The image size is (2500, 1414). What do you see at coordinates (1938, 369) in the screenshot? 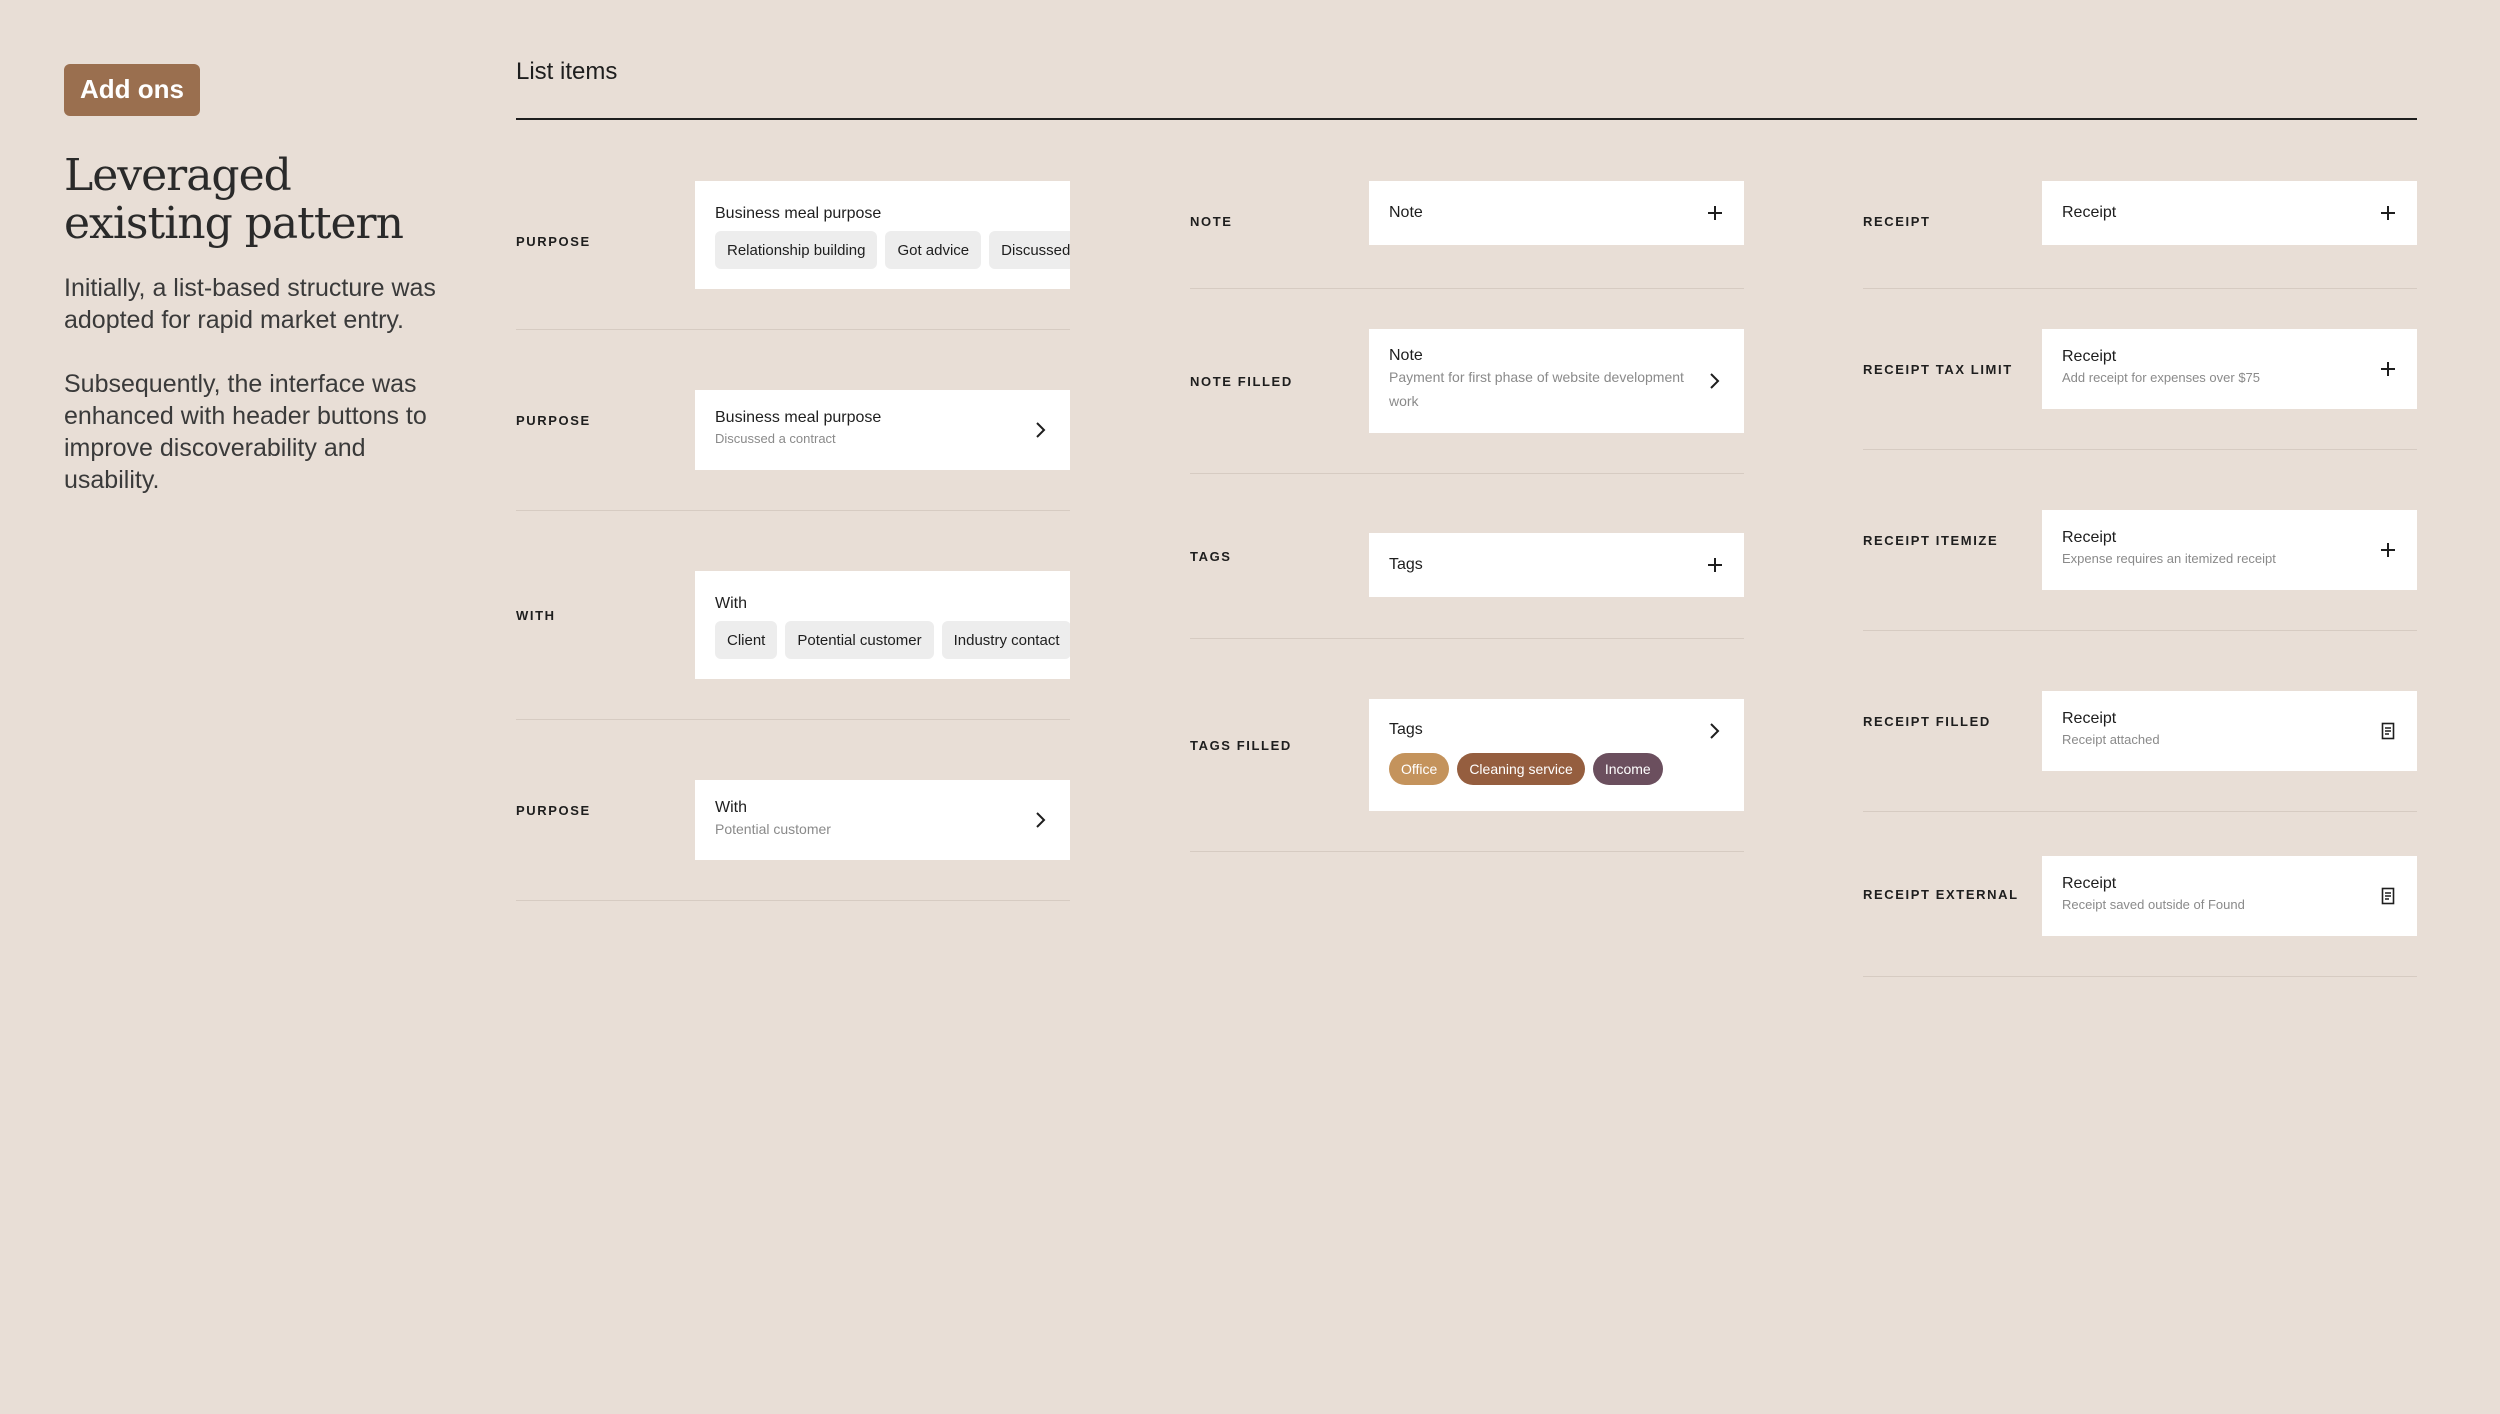
I see `row-label: RECEIPT TAX LIMIT` at bounding box center [1938, 369].